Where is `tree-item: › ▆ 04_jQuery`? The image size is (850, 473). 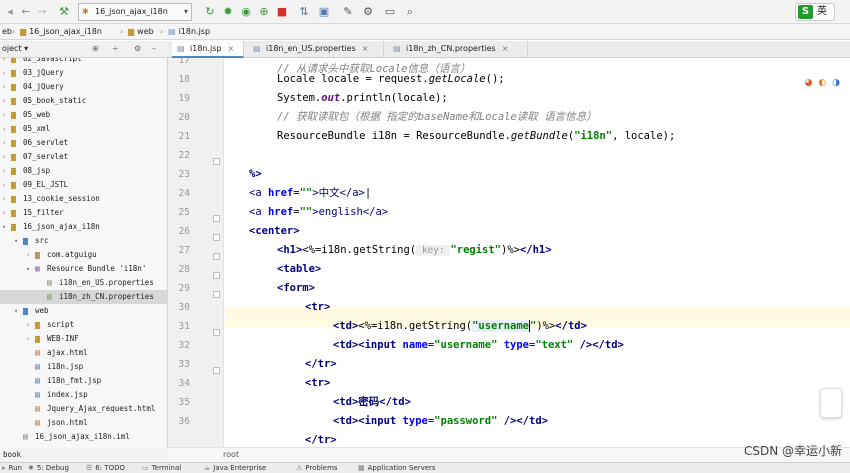 tree-item: › ▆ 04_jQuery is located at coordinates (83, 87).